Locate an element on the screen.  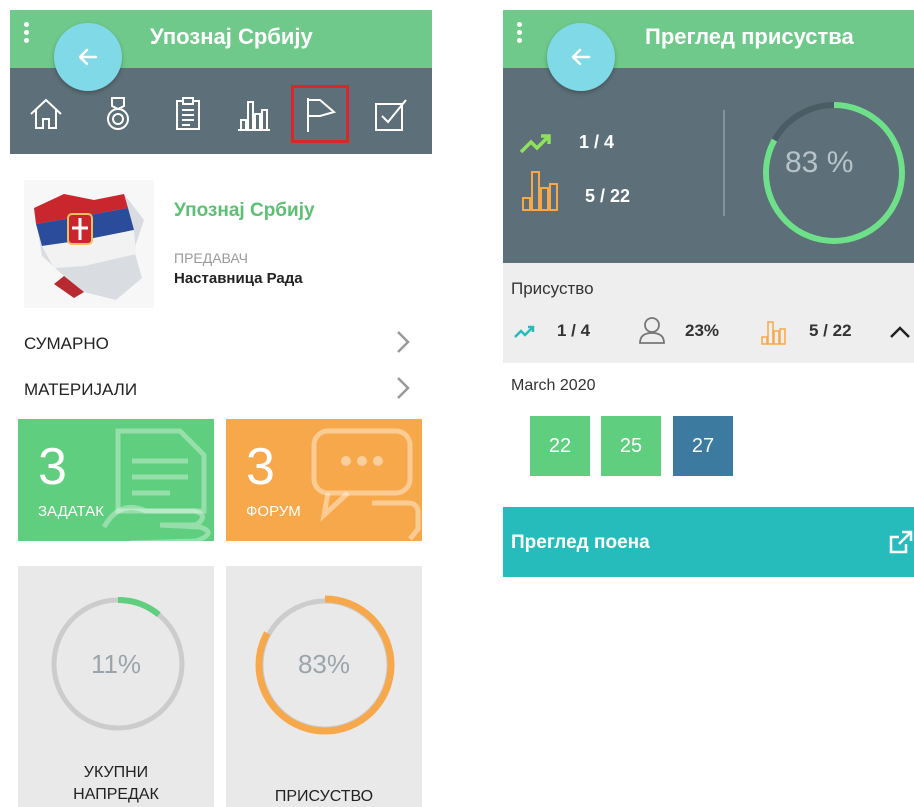
tasks-label: ЗАДАТАК is located at coordinates (71, 511).